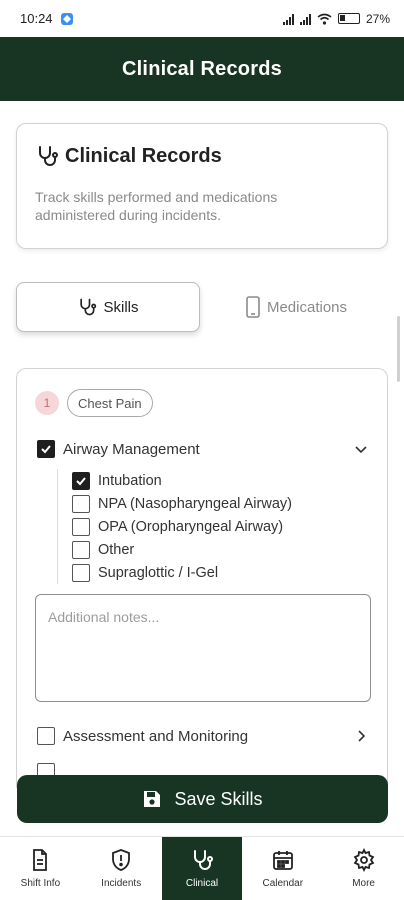  I want to click on save-skills-button: Save Skills, so click(202, 799).